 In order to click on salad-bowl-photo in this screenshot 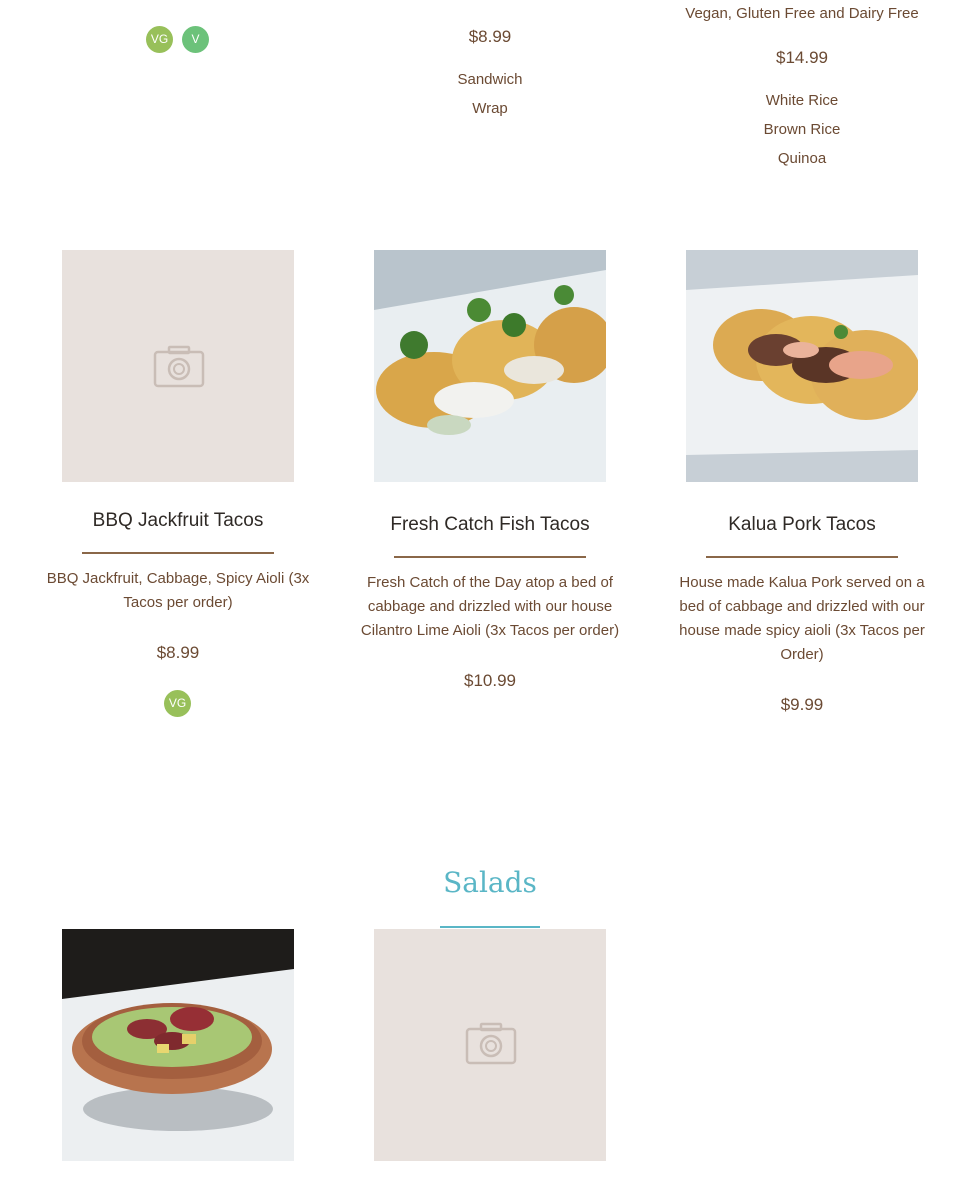, I will do `click(178, 1045)`.